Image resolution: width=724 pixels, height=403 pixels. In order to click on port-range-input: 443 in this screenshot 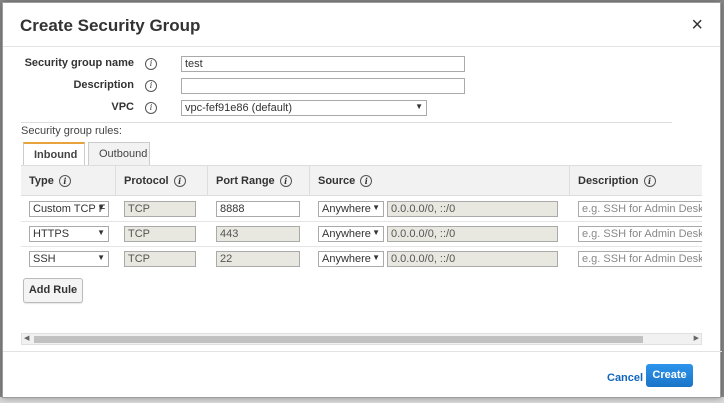, I will do `click(258, 234)`.